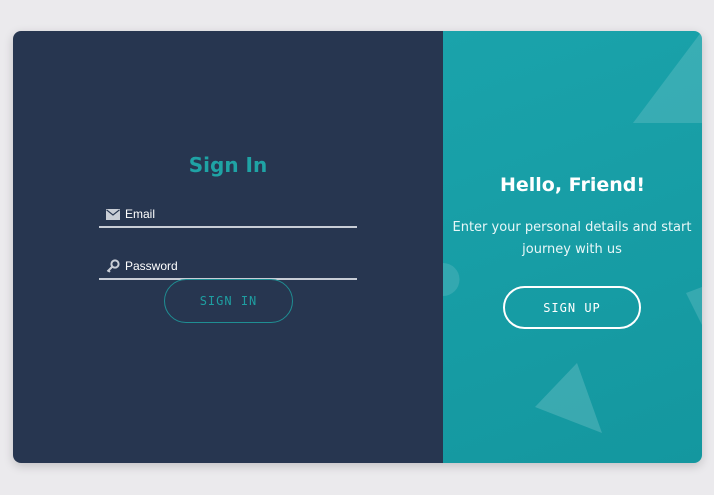 The height and width of the screenshot is (495, 714). I want to click on password-field, so click(228, 267).